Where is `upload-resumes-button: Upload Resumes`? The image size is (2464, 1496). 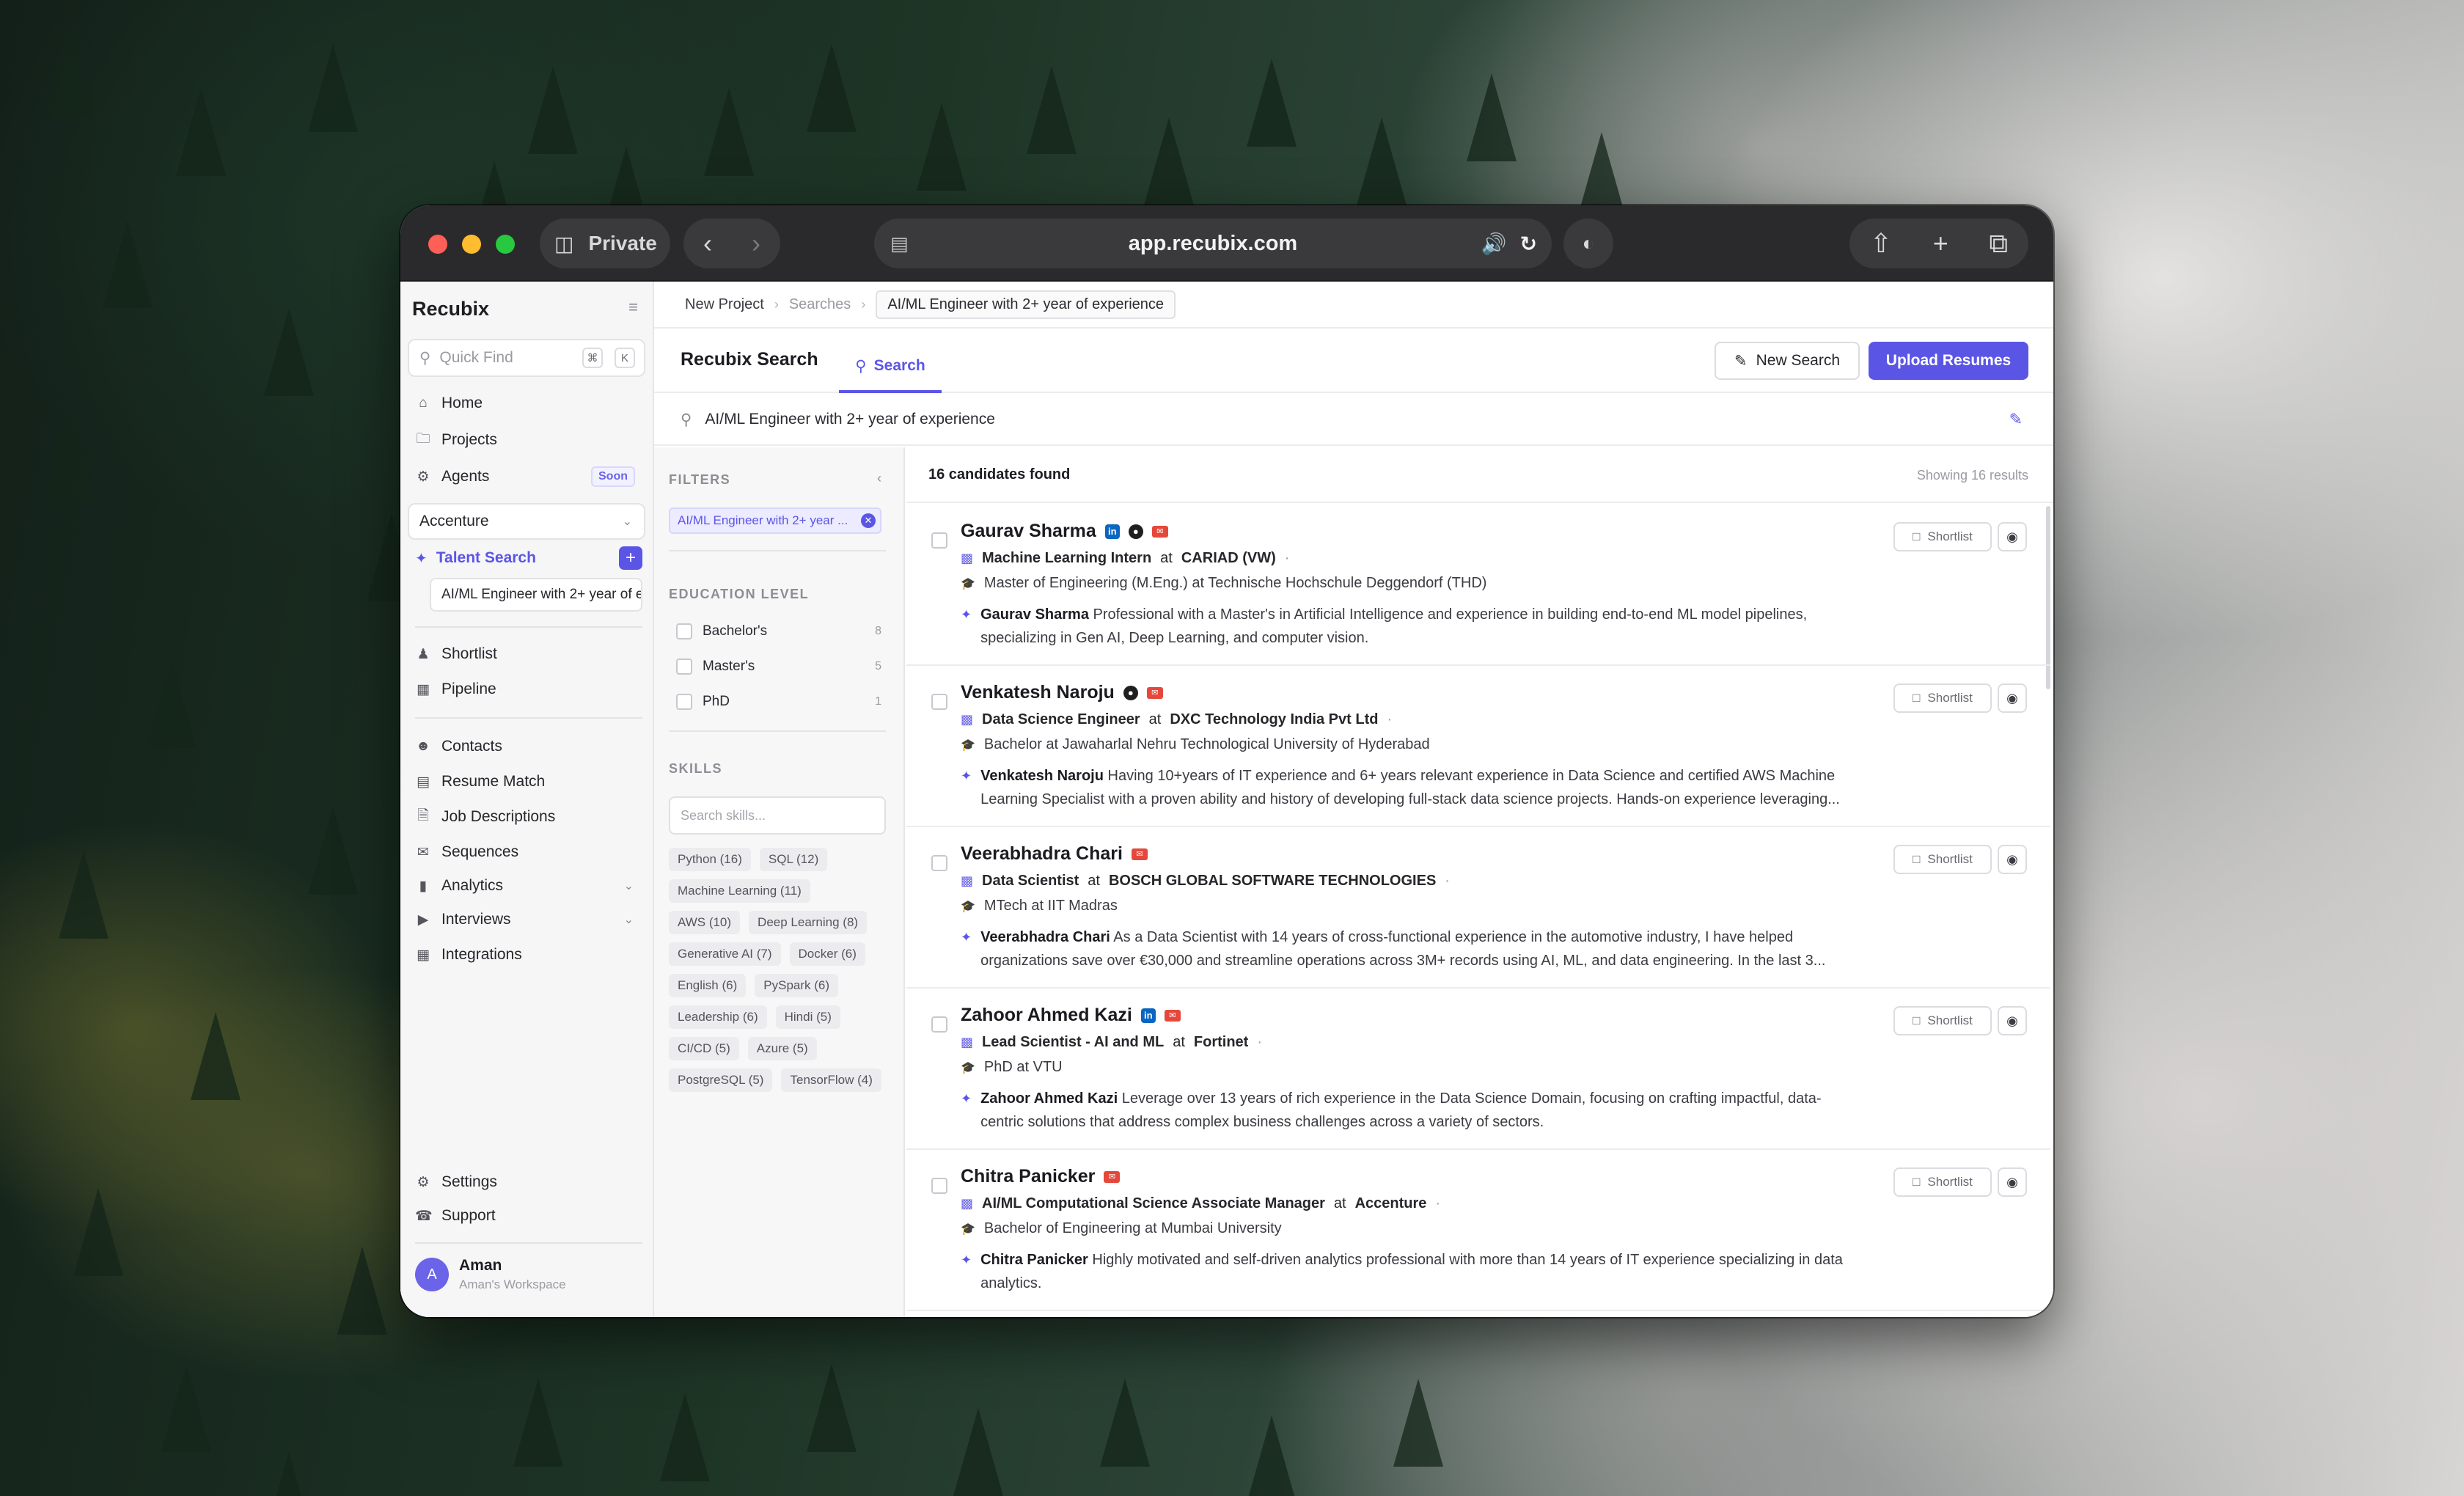 upload-resumes-button: Upload Resumes is located at coordinates (1948, 361).